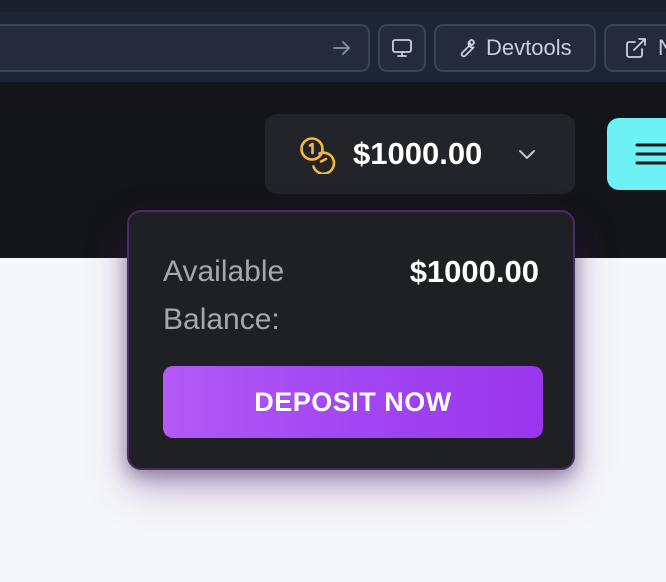 The width and height of the screenshot is (666, 582). What do you see at coordinates (342, 48) in the screenshot?
I see `arrow-right-icon` at bounding box center [342, 48].